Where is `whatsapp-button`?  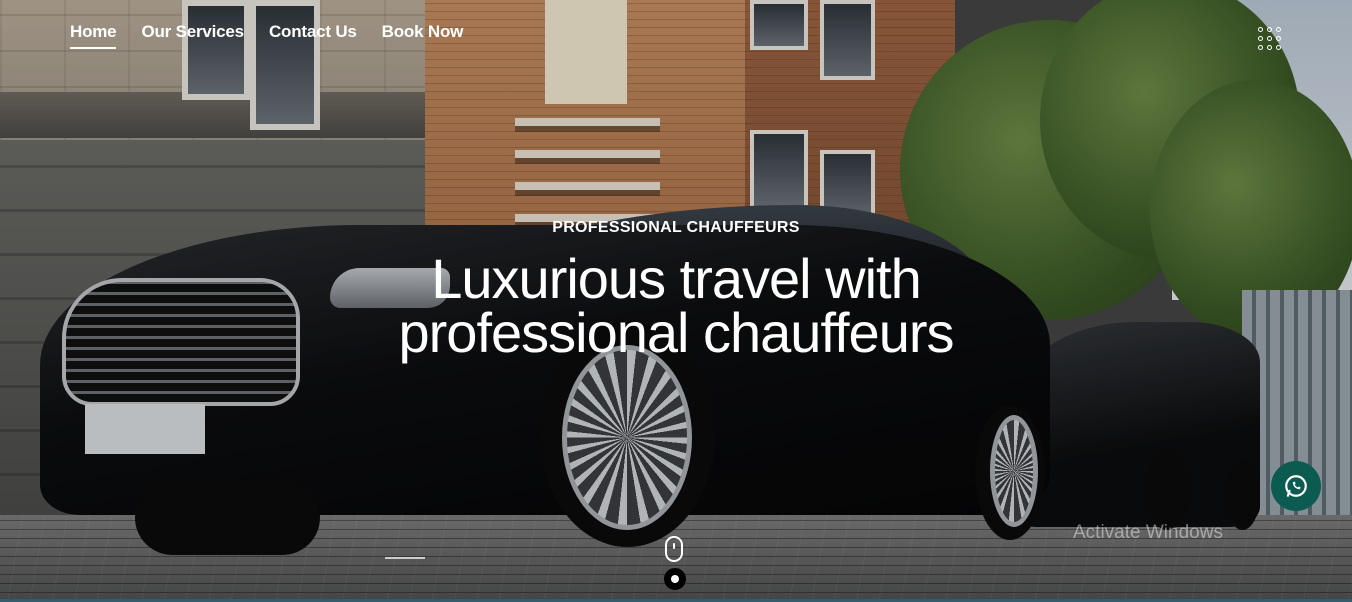
whatsapp-button is located at coordinates (1296, 486).